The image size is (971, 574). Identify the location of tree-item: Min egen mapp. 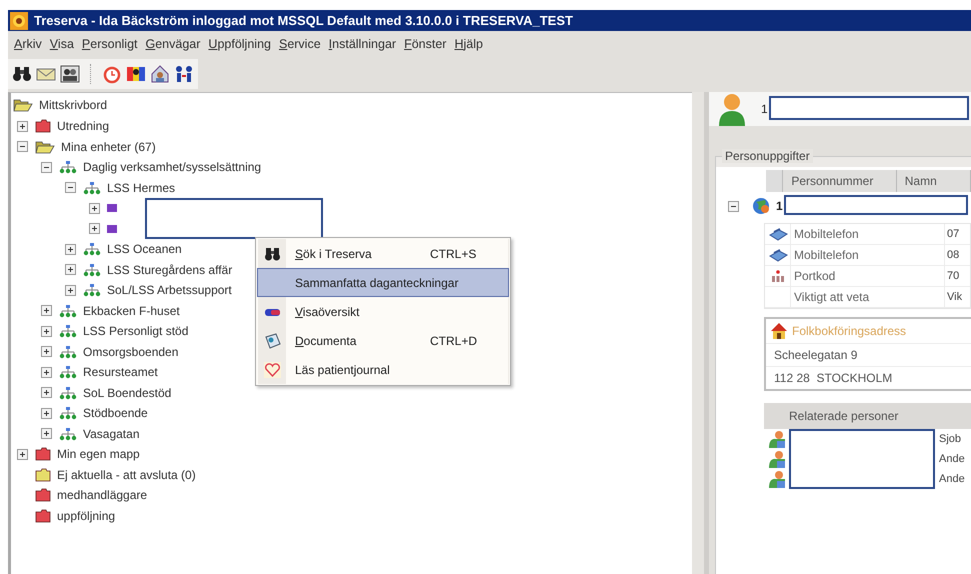
(98, 454).